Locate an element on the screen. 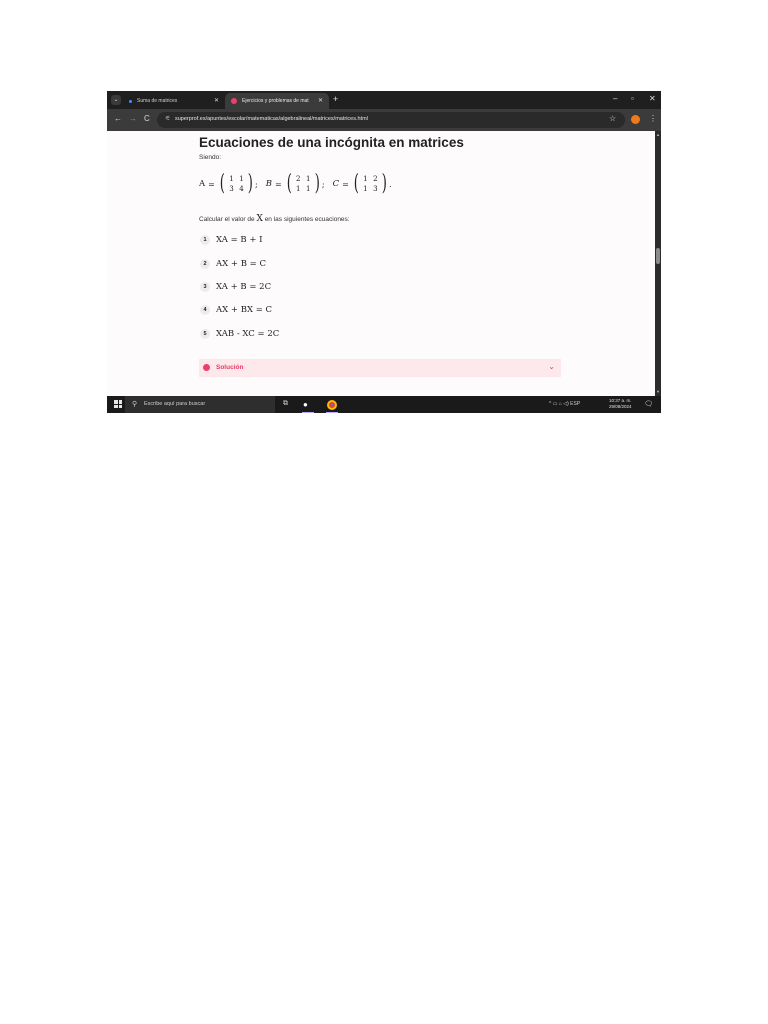  close-window-button: ✕ is located at coordinates (652, 98).